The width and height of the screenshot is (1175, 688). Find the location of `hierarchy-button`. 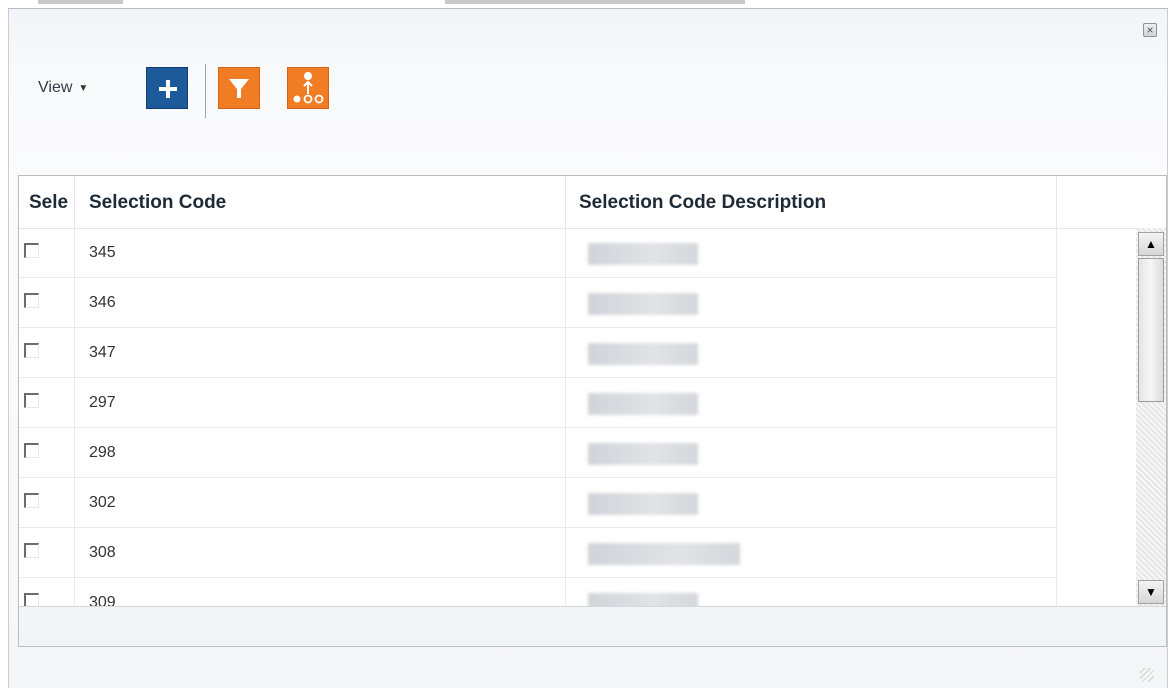

hierarchy-button is located at coordinates (308, 88).